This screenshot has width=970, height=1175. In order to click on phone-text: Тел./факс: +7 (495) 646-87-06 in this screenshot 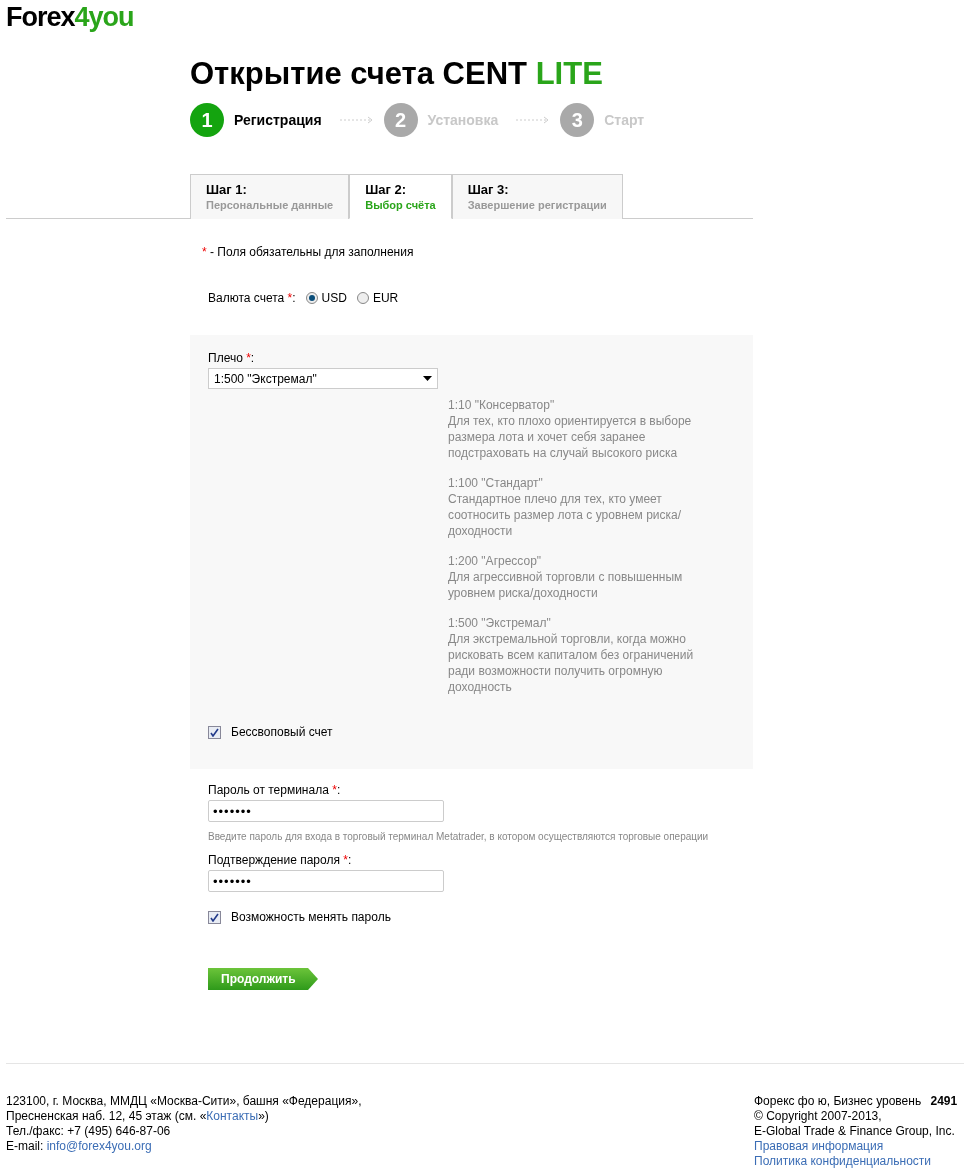, I will do `click(89, 1131)`.